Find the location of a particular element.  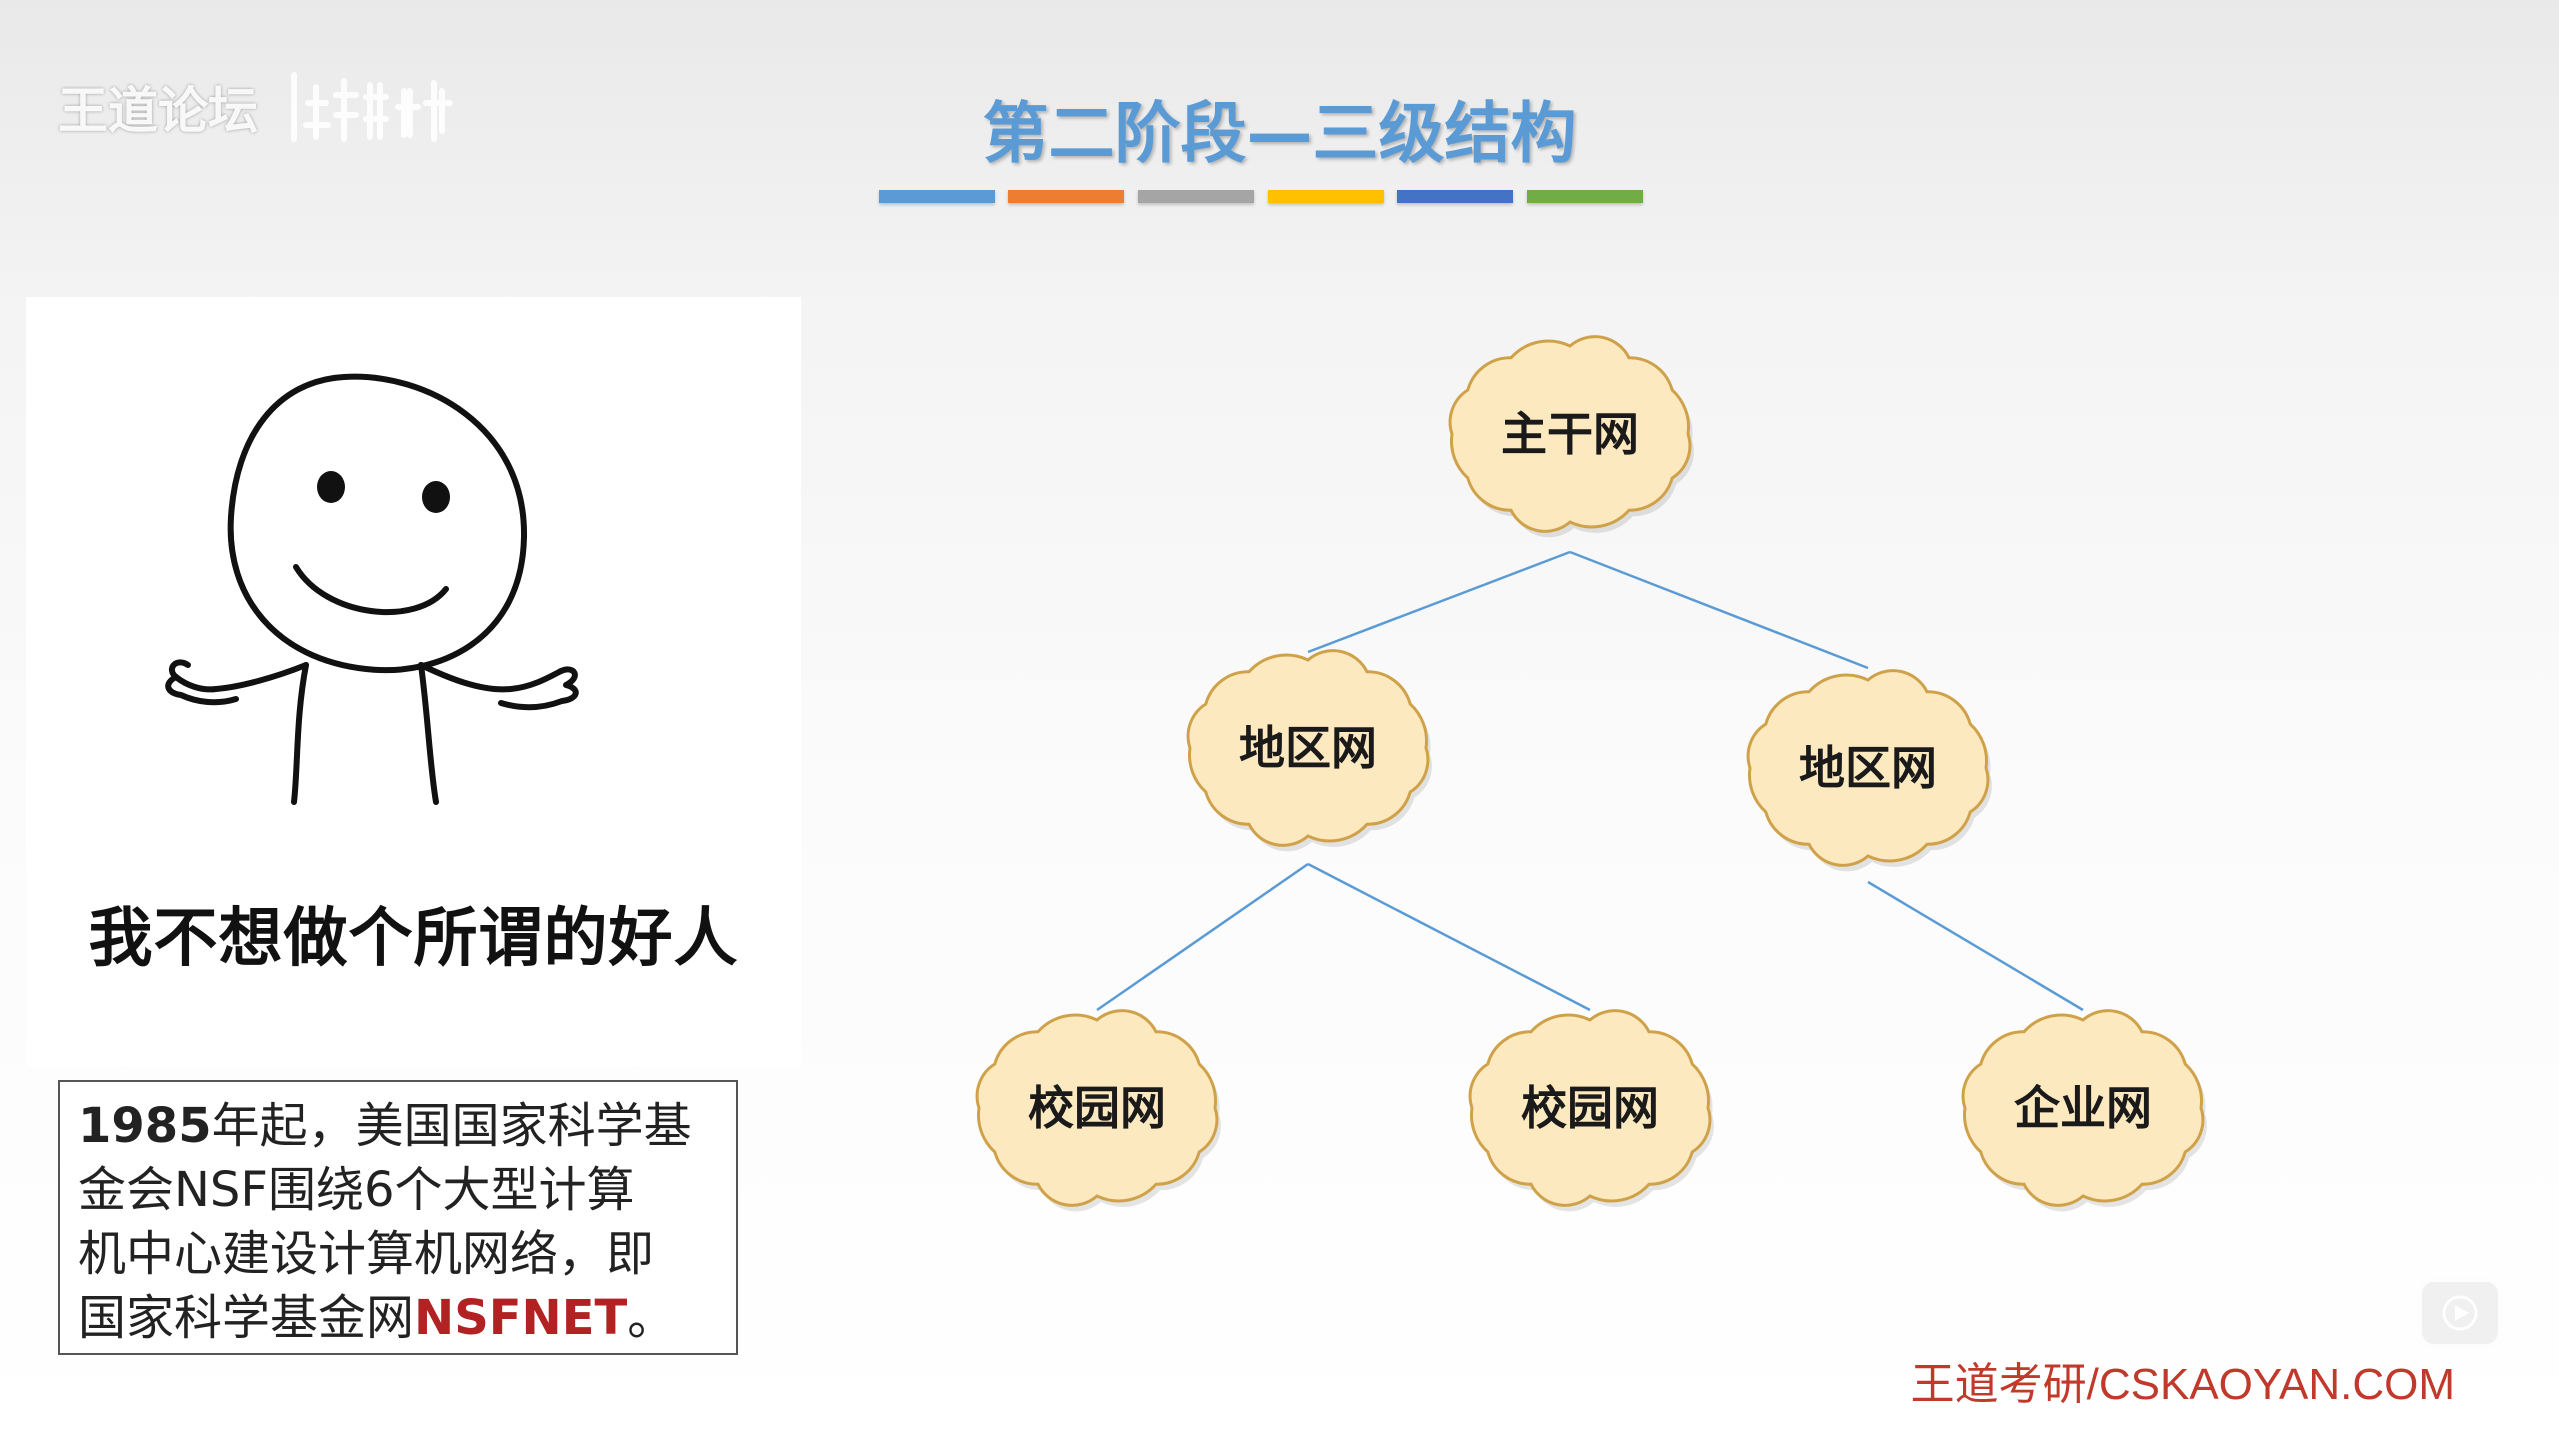

footer-brand: 王道考研/CSKAOYAN.COM is located at coordinates (2182, 1384).